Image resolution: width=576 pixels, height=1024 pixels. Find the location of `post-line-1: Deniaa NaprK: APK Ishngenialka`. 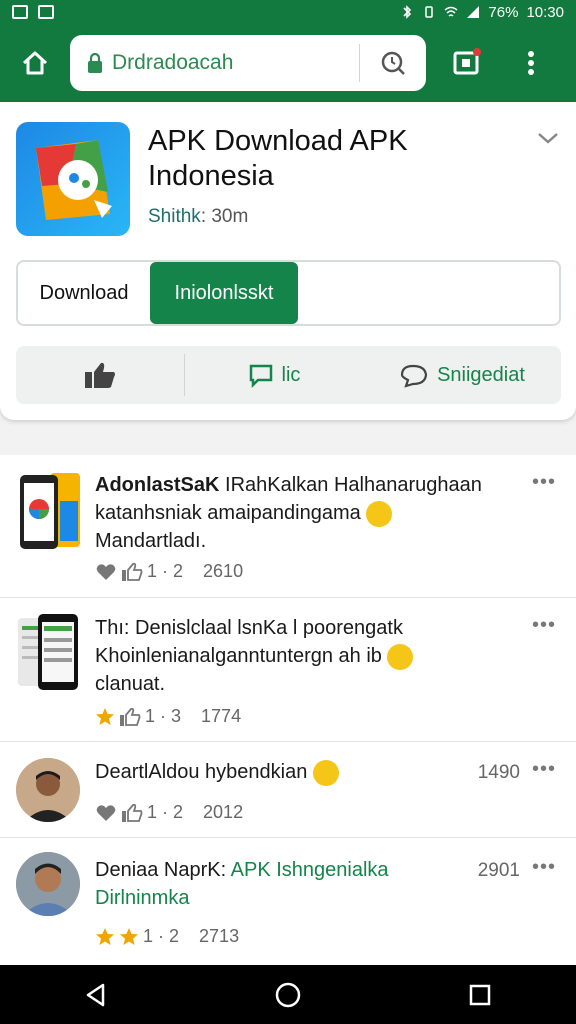

post-line-1: Deniaa NaprK: APK Ishngenialka is located at coordinates (280, 870).